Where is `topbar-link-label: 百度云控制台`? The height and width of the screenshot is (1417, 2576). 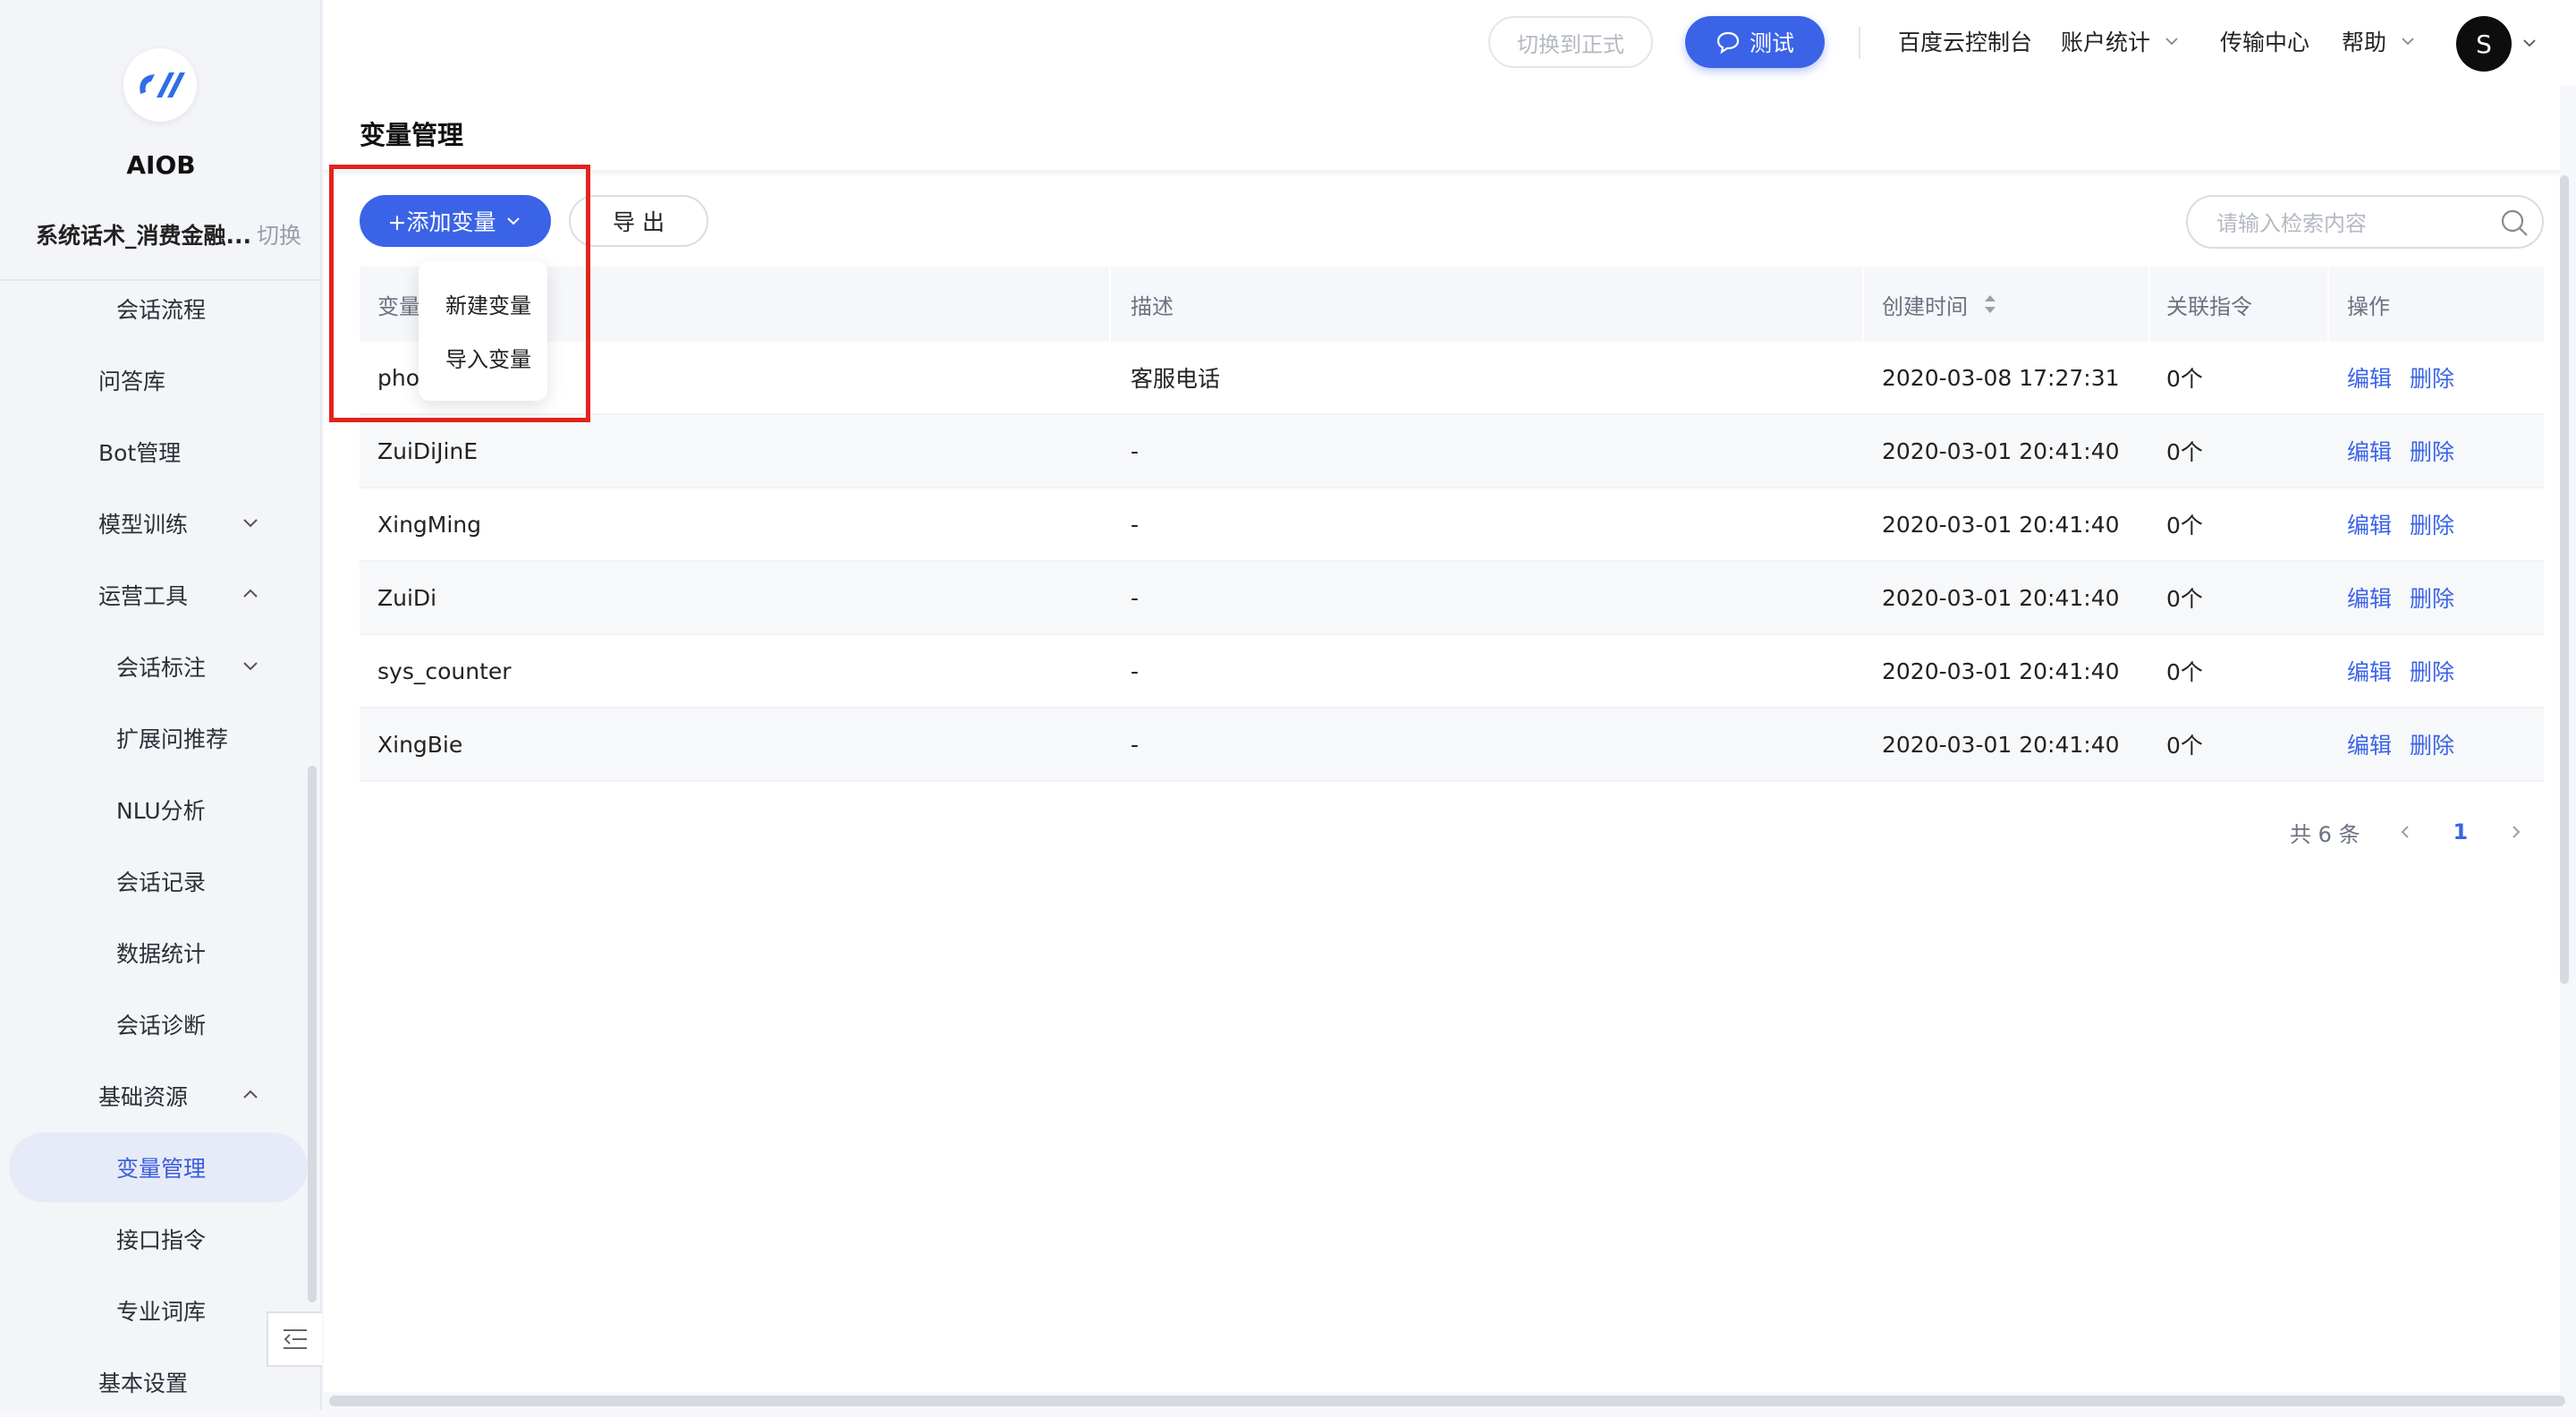 topbar-link-label: 百度云控制台 is located at coordinates (1965, 42).